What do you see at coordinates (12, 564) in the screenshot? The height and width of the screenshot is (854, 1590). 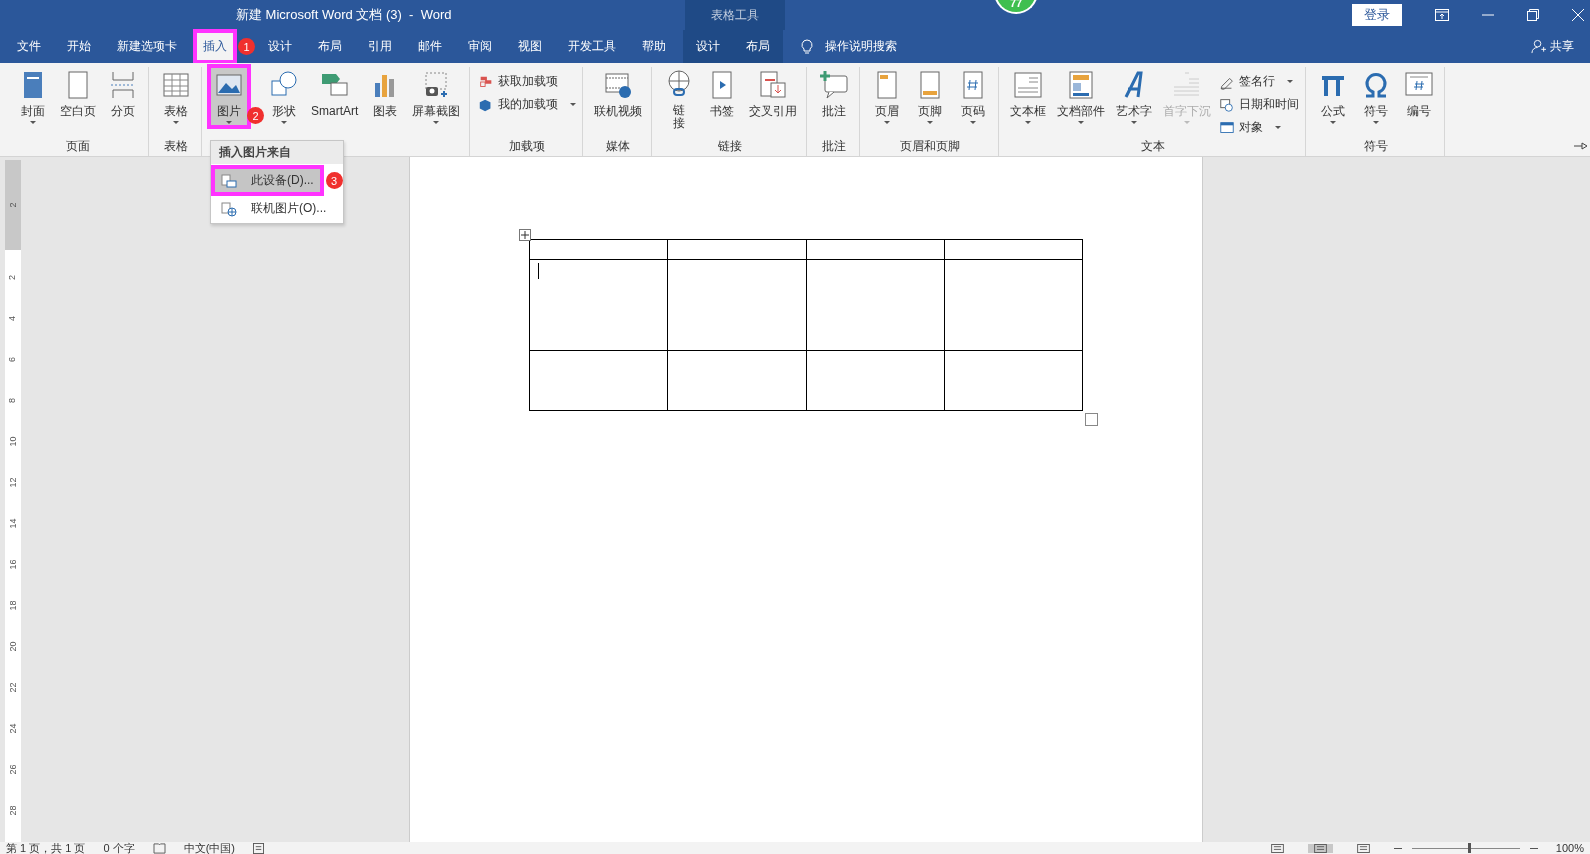 I see `ruler-number: 16` at bounding box center [12, 564].